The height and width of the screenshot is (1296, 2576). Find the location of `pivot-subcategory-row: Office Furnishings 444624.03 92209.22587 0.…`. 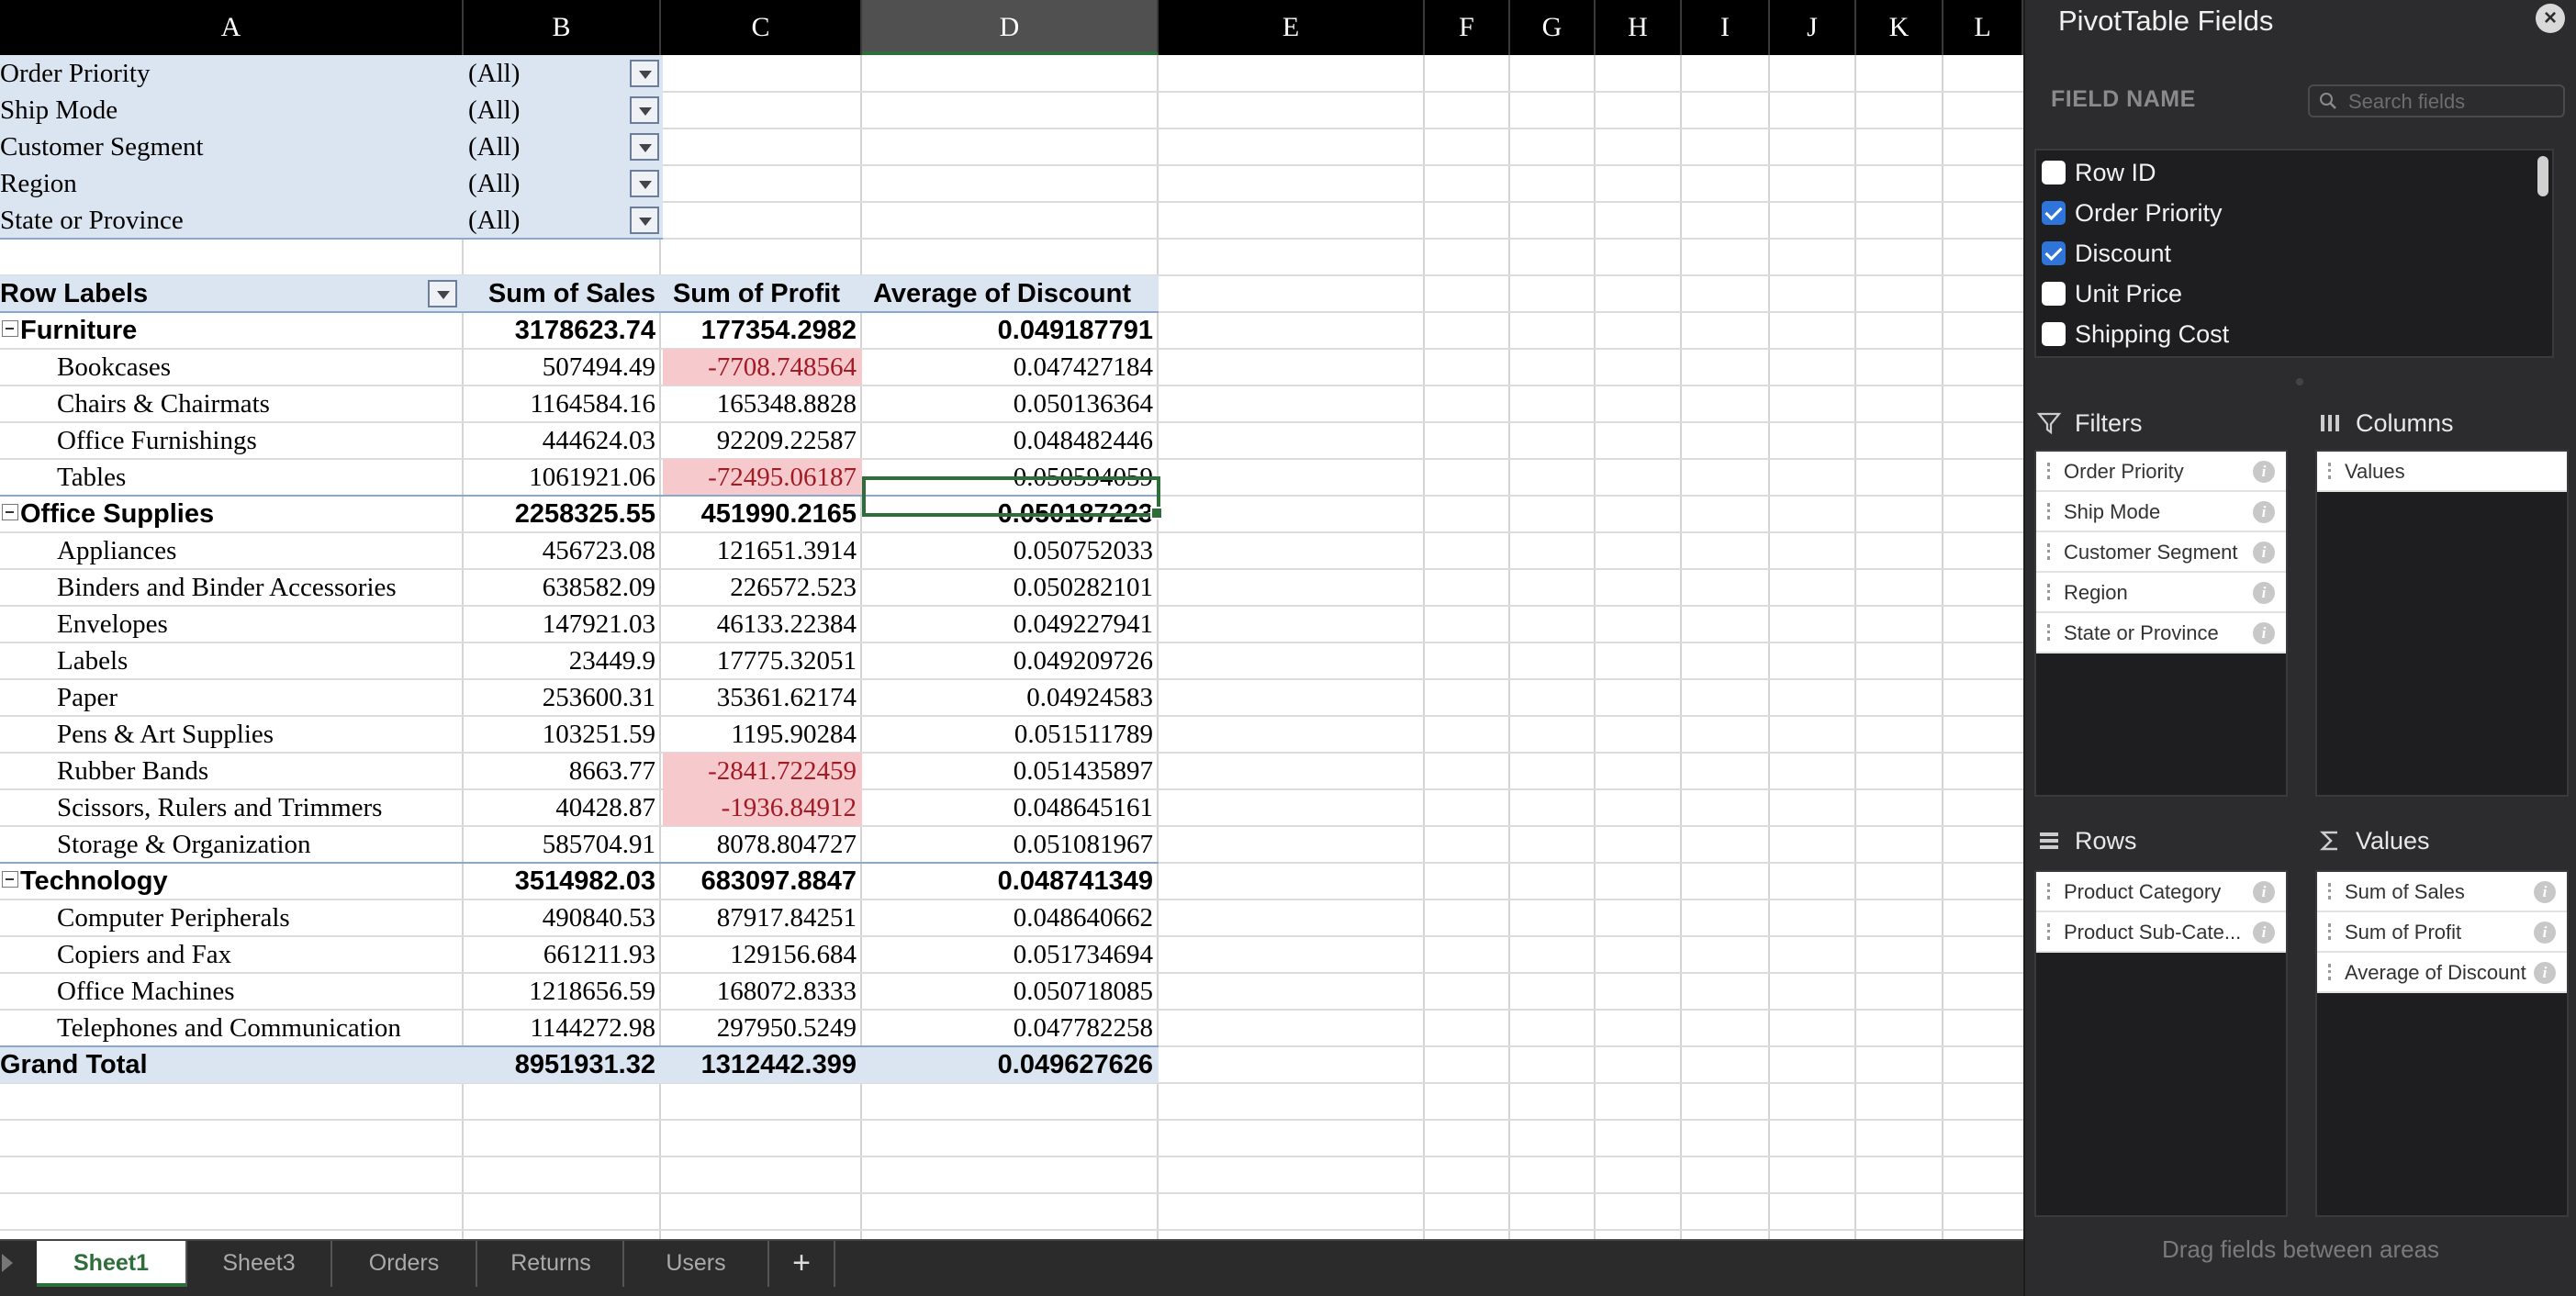

pivot-subcategory-row: Office Furnishings 444624.03 92209.22587 0.… is located at coordinates (579, 440).